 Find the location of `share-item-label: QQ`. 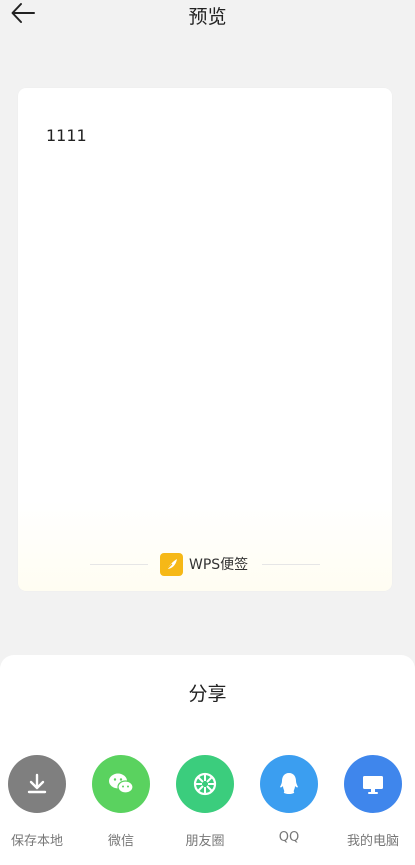

share-item-label: QQ is located at coordinates (289, 837).